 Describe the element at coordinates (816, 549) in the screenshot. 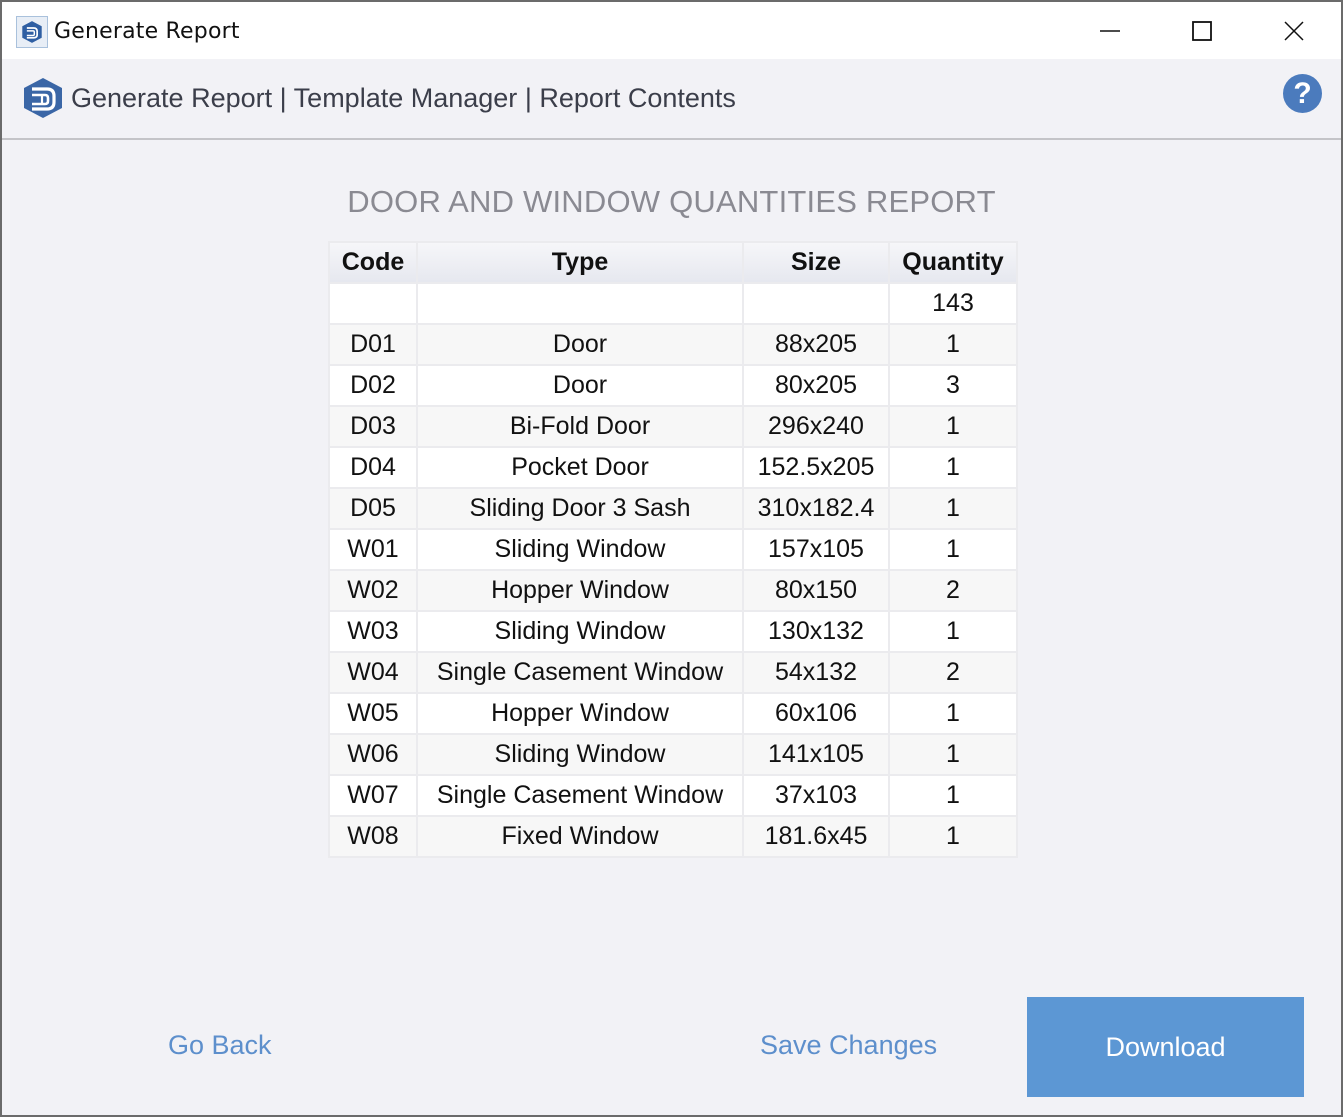

I see `cell-size: 157x105` at that location.